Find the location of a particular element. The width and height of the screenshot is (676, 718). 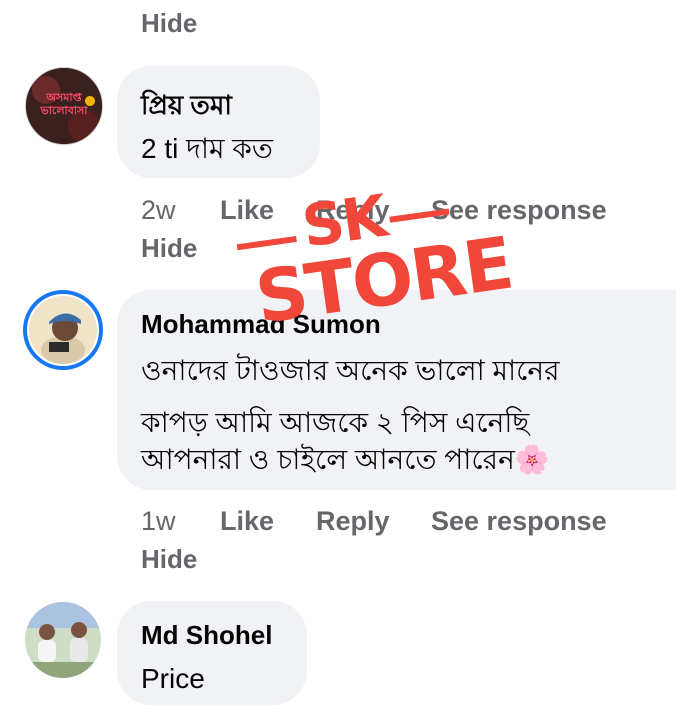

comment-text-line: আপনারা ও চাইলে আনতে পারেন is located at coordinates (328, 459).